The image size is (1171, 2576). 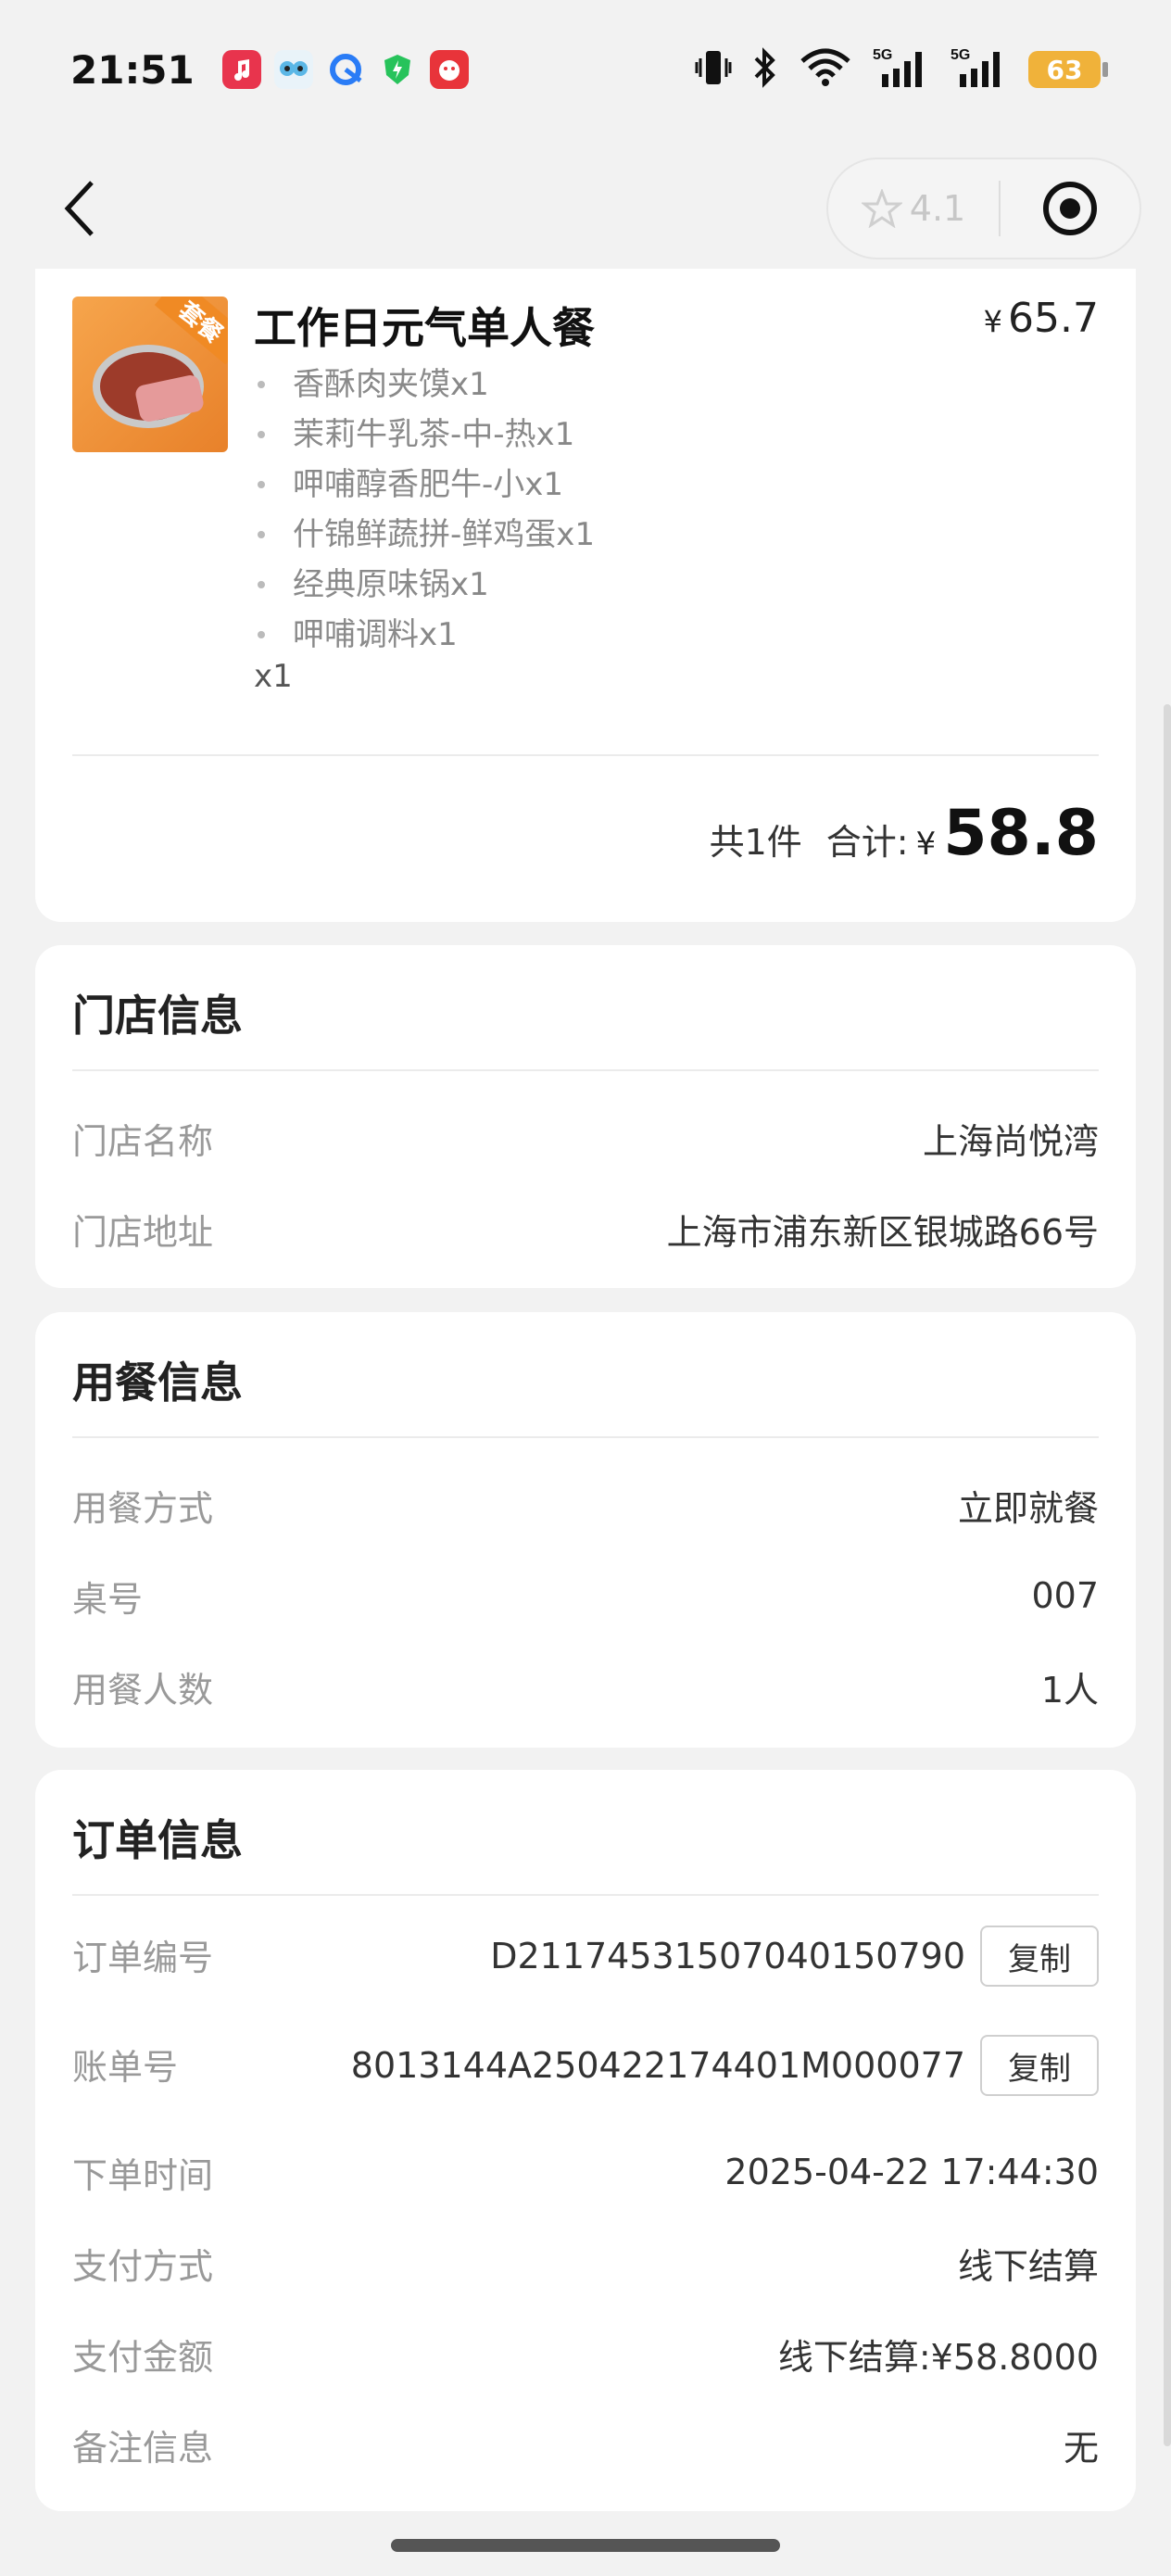 I want to click on row-label: 门店名称, so click(x=143, y=1141).